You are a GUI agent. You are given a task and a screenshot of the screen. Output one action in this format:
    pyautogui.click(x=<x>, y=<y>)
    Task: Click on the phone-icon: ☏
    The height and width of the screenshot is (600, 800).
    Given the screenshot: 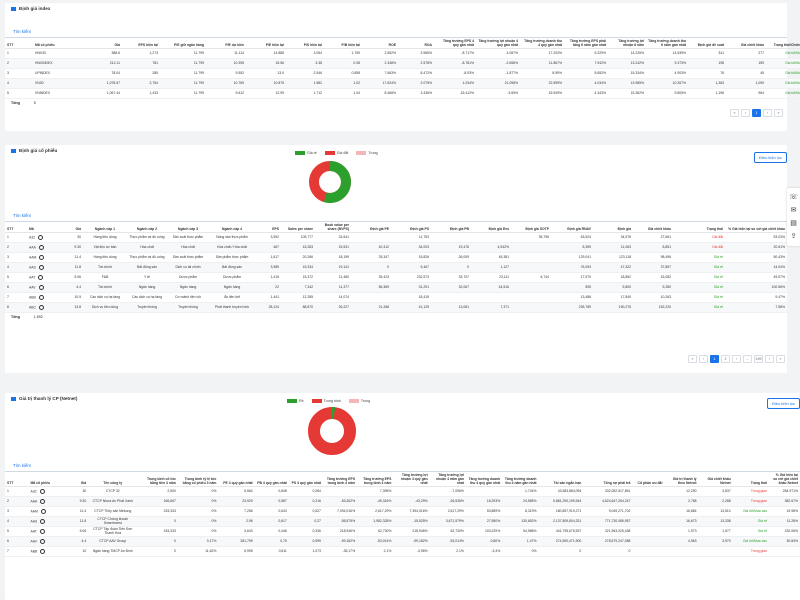 What is the action you would take?
    pyautogui.click(x=793, y=197)
    